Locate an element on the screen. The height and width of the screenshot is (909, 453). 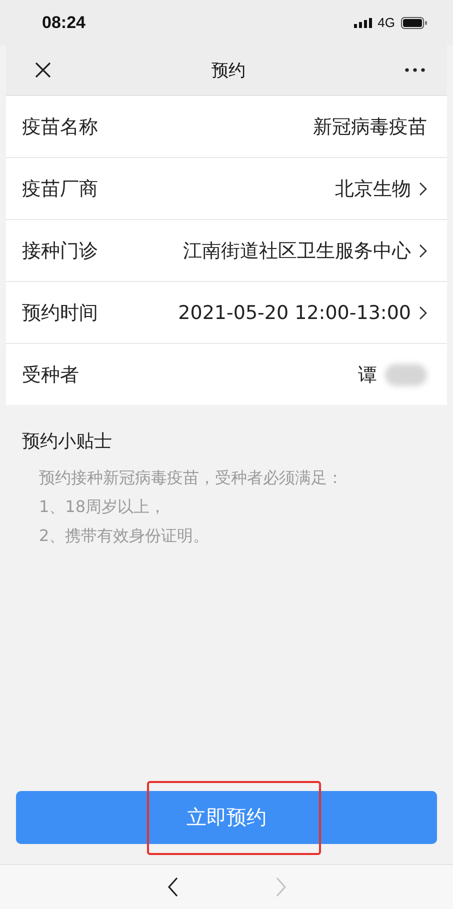
field-value: 新冠病毒疫苗 is located at coordinates (370, 127).